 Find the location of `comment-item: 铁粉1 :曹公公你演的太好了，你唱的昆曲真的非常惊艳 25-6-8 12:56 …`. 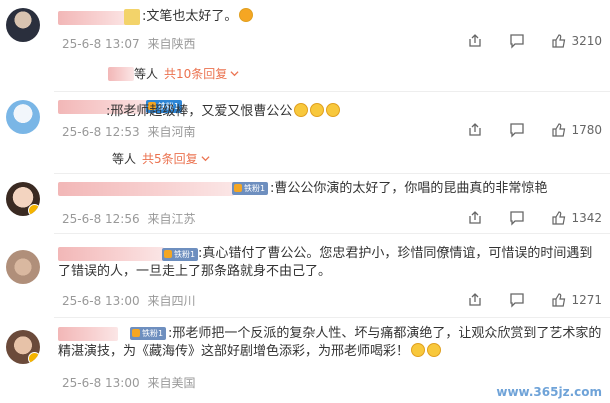

comment-item: 铁粉1 :曹公公你演的太好了，你唱的昆曲真的非常惊艳 25-6-8 12:56 … is located at coordinates (305, 204).